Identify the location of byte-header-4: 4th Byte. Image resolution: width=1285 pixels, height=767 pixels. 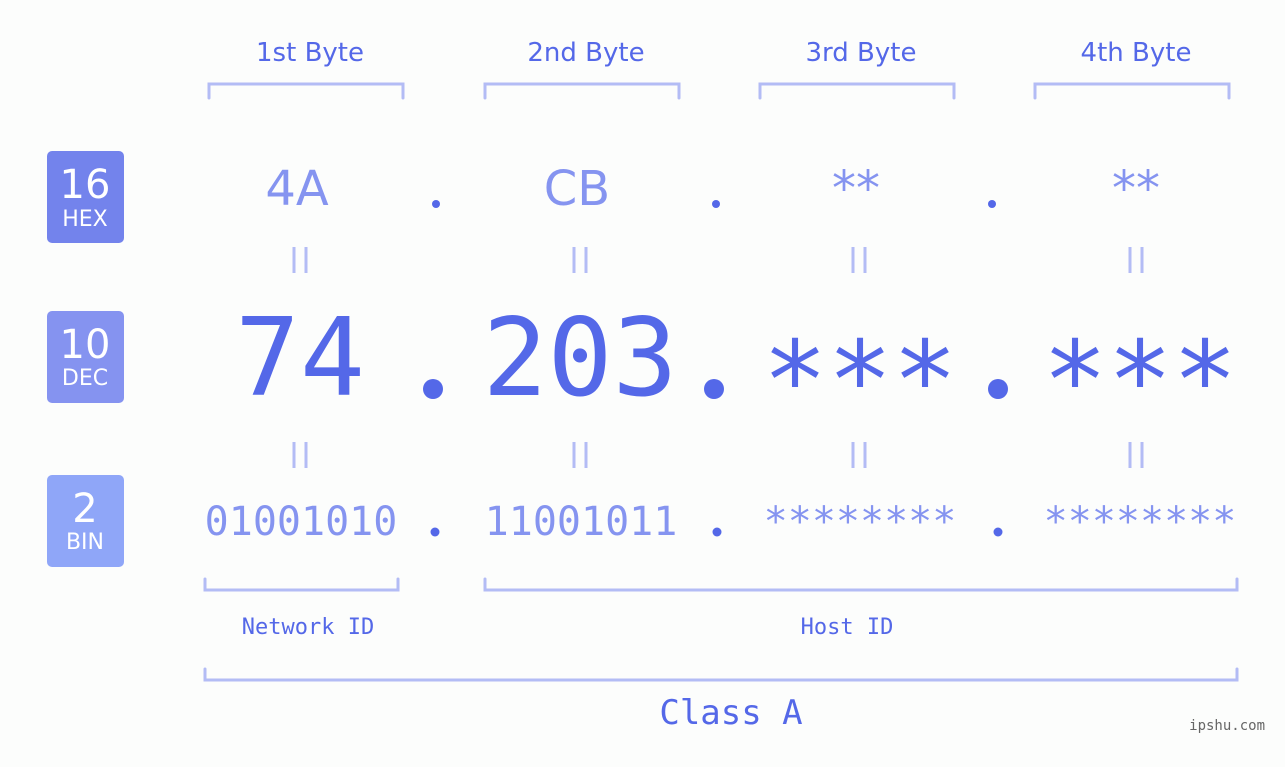
(1136, 53).